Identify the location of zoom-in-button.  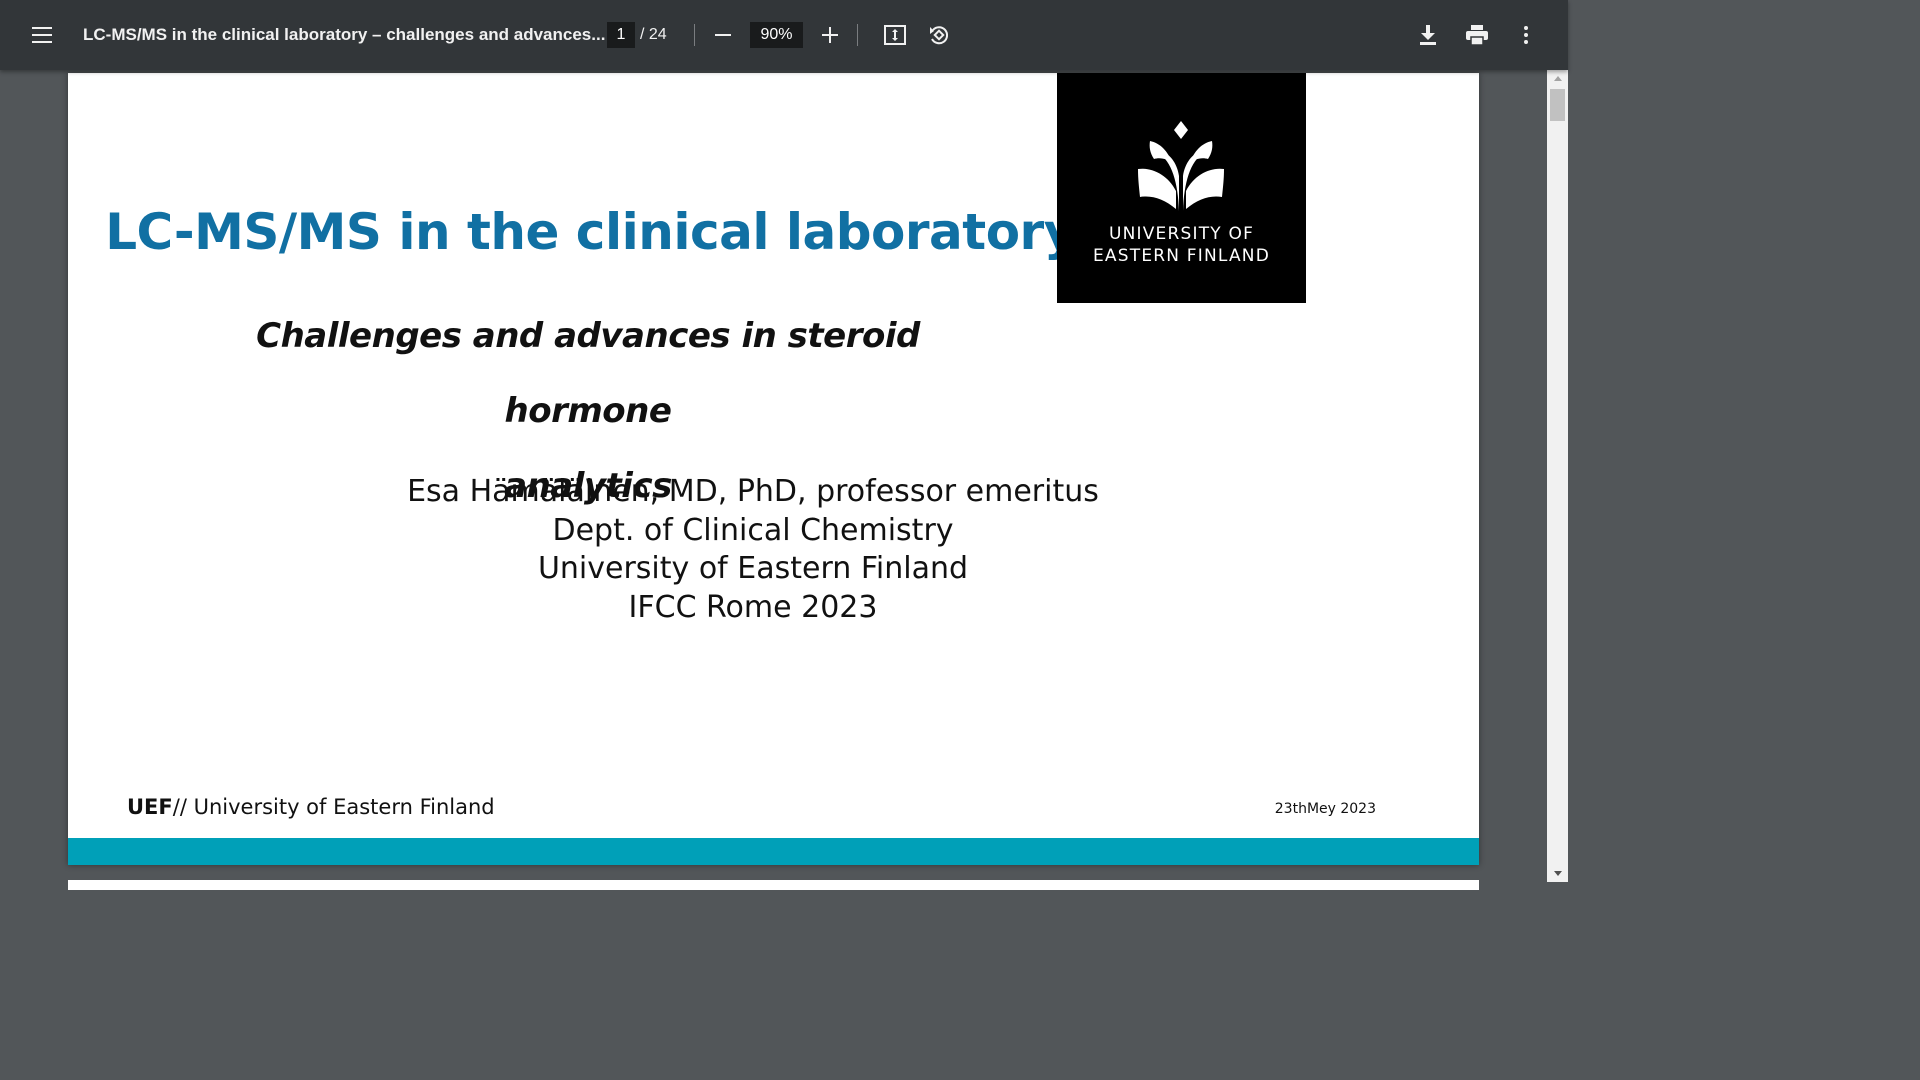
(830, 35).